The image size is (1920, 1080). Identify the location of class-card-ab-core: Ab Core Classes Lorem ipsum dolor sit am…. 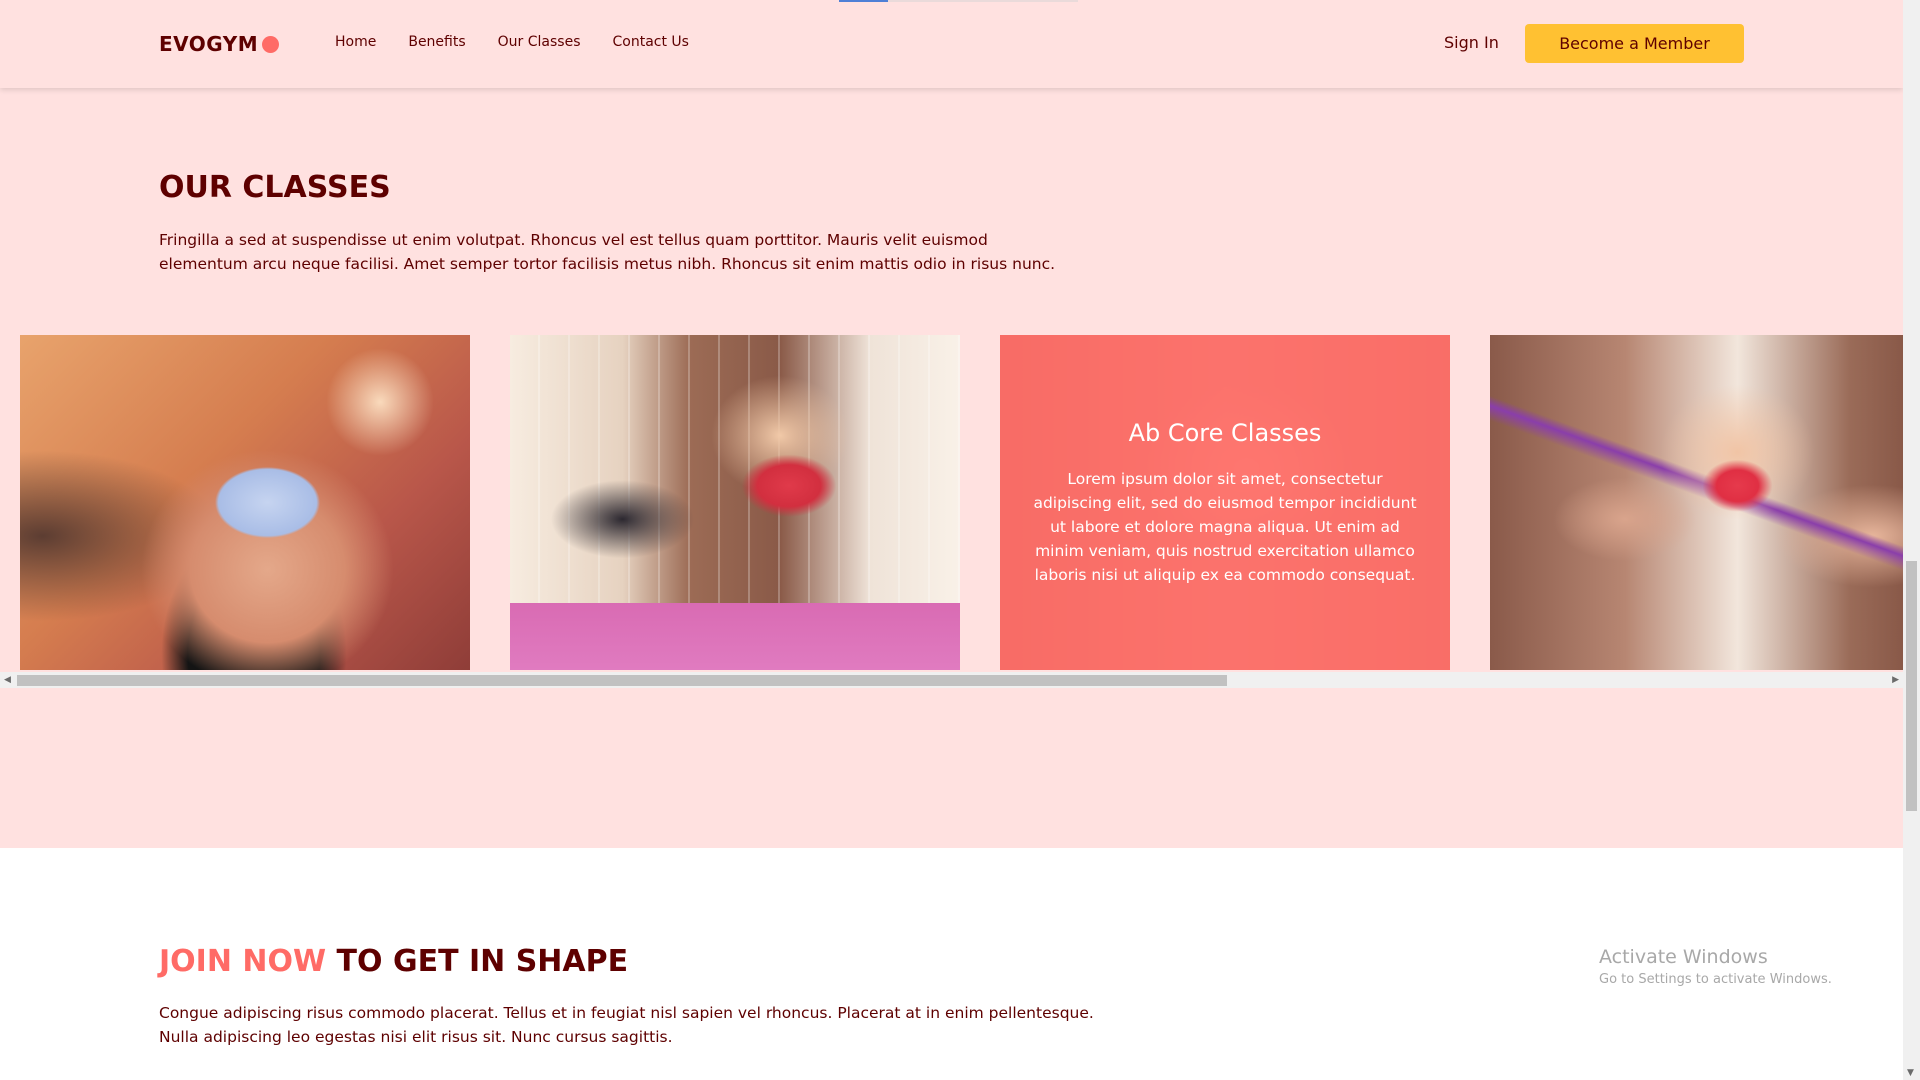
(1225, 502).